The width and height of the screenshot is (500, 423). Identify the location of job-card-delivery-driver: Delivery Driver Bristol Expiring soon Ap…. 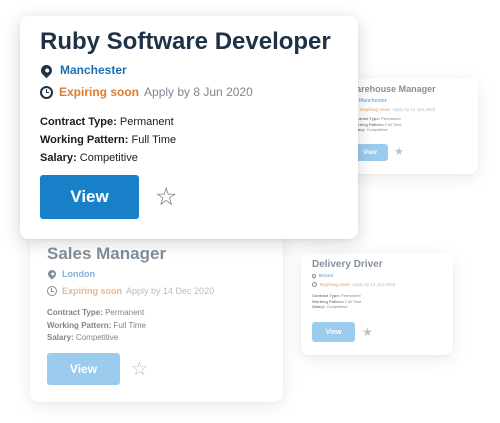
(377, 304).